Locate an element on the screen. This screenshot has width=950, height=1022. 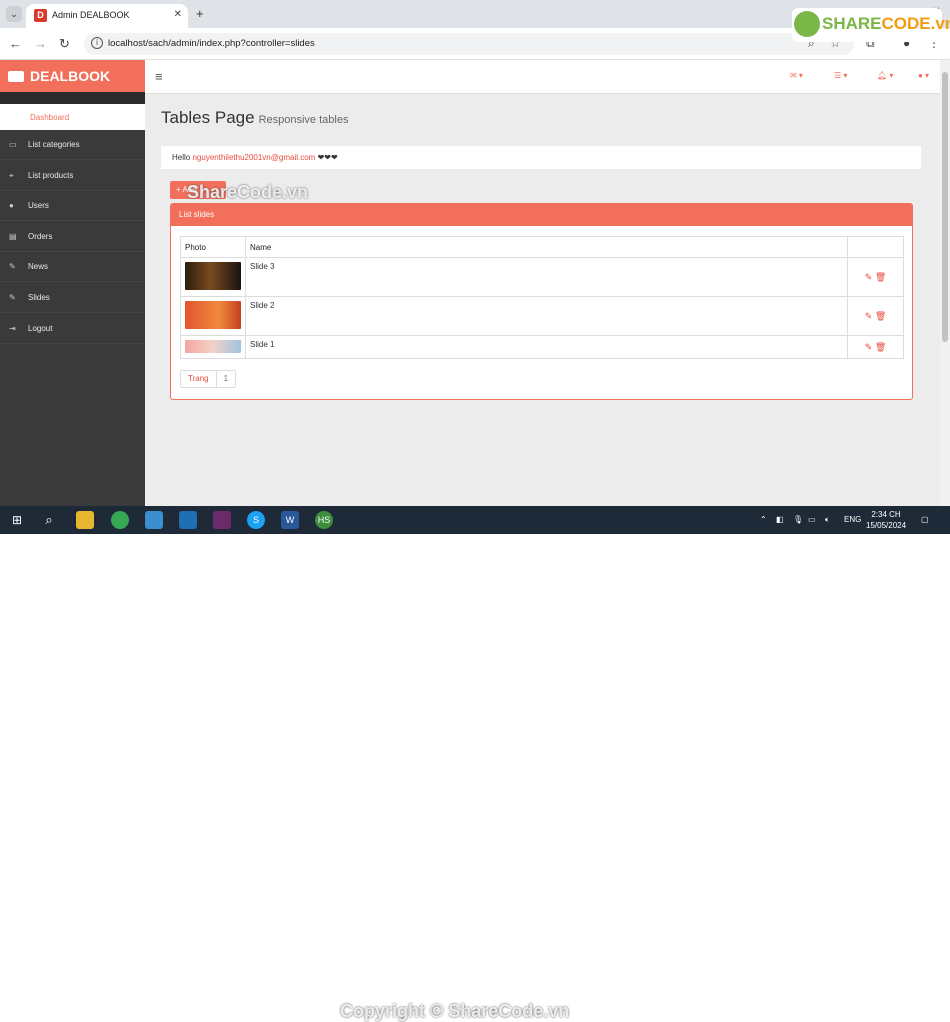
watermark-overlay: ShareCode.vn is located at coordinates (248, 192).